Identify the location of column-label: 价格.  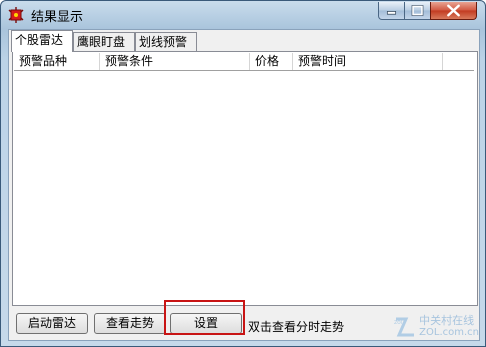
(267, 61).